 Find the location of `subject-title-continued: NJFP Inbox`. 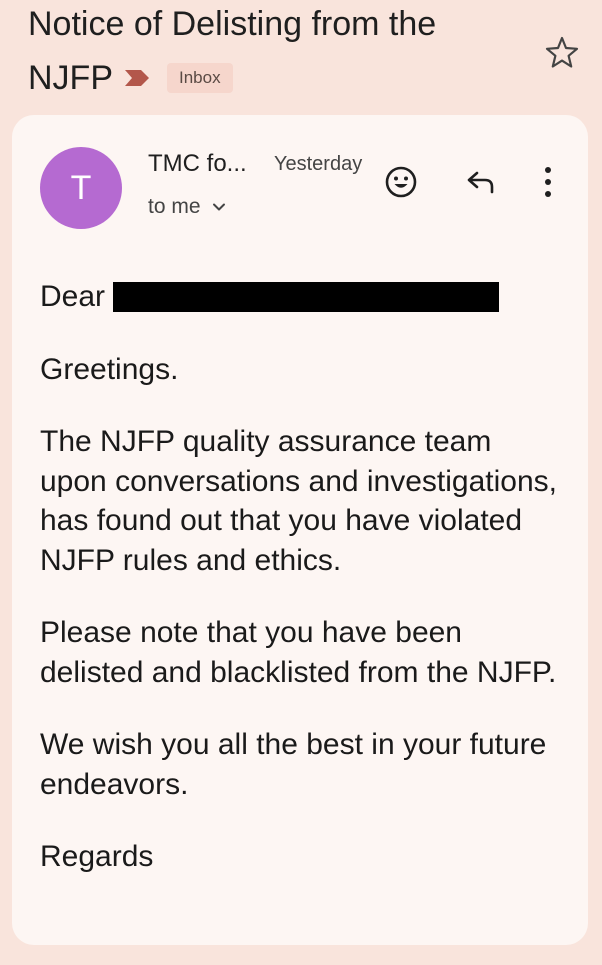

subject-title-continued: NJFP Inbox is located at coordinates (130, 78).